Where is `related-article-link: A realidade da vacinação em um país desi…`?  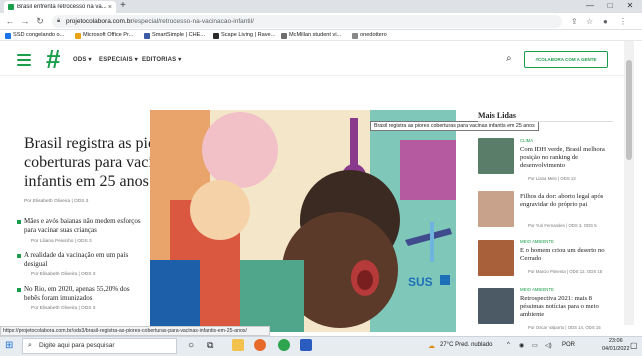
related-article-link: A realidade da vacinação em um país desi… is located at coordinates (81, 259).